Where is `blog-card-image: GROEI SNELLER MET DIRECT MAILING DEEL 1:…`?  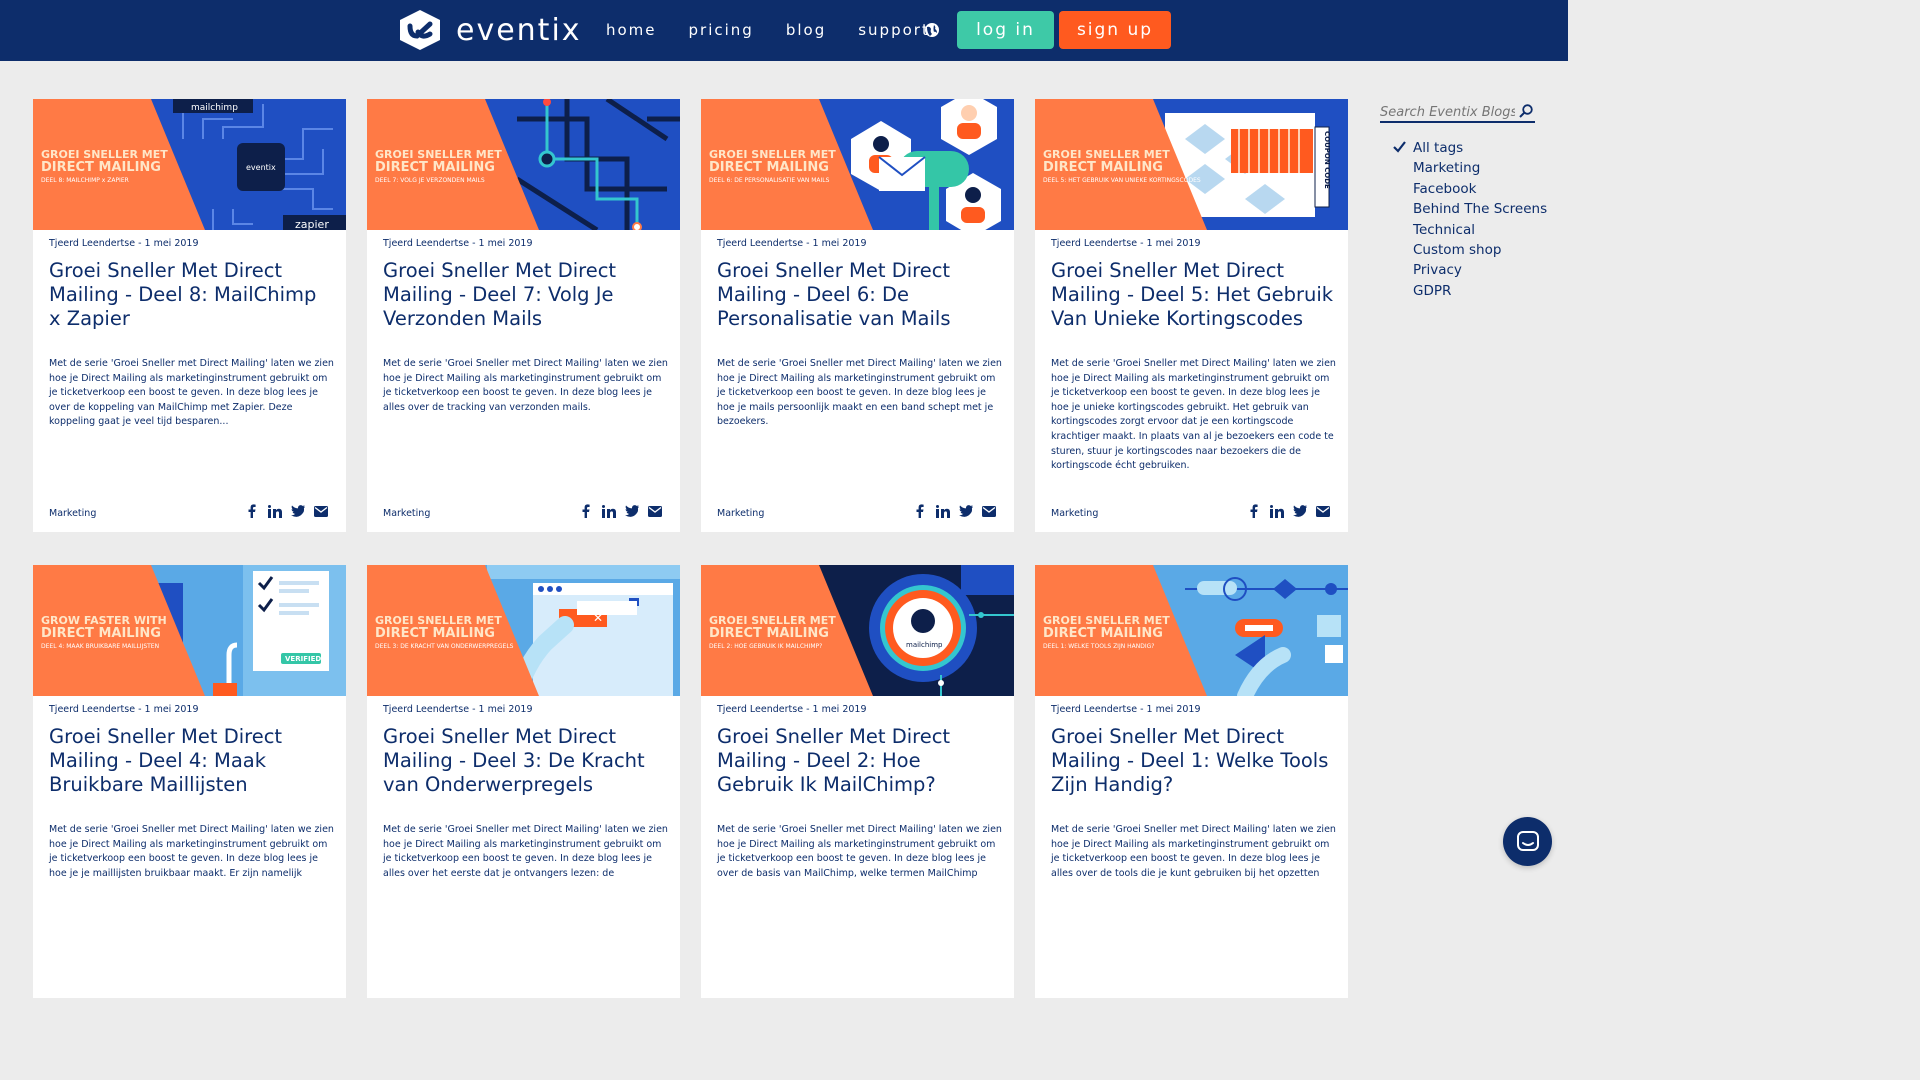
blog-card-image: GROEI SNELLER MET DIRECT MAILING DEEL 1:… is located at coordinates (1191, 630).